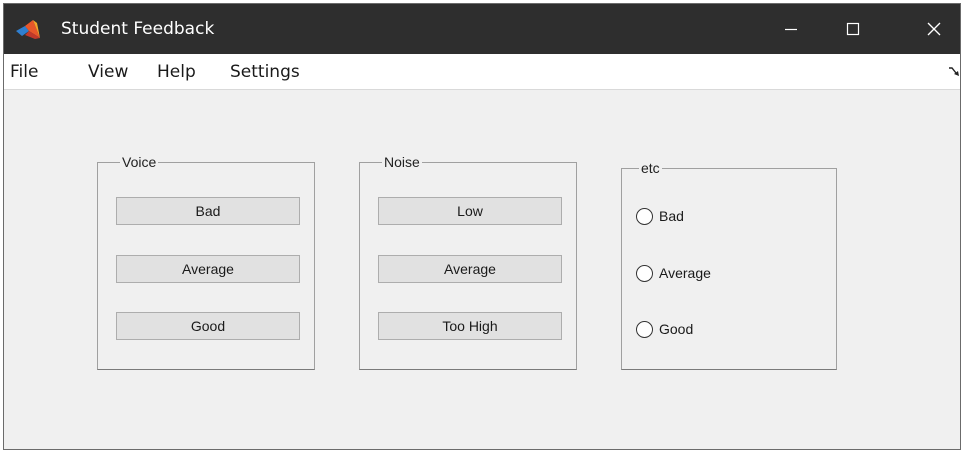  Describe the element at coordinates (482, 72) in the screenshot. I see `menu-bar: File View Help Settings` at that location.